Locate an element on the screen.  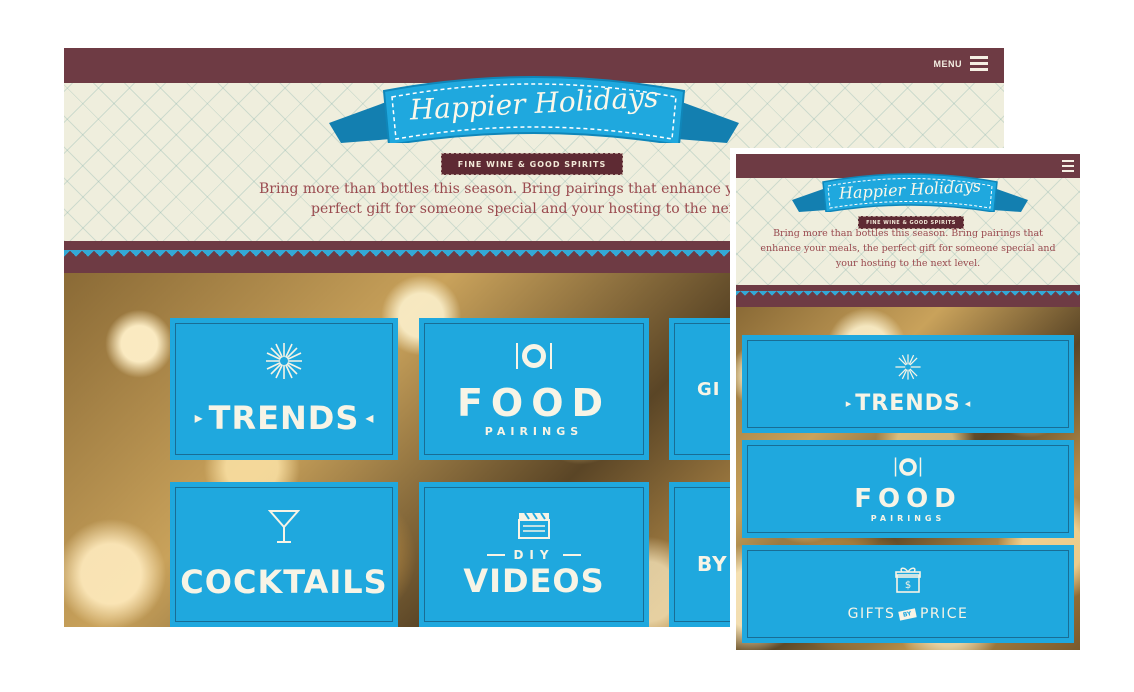
mobile-starburst-icon is located at coordinates (908, 366).